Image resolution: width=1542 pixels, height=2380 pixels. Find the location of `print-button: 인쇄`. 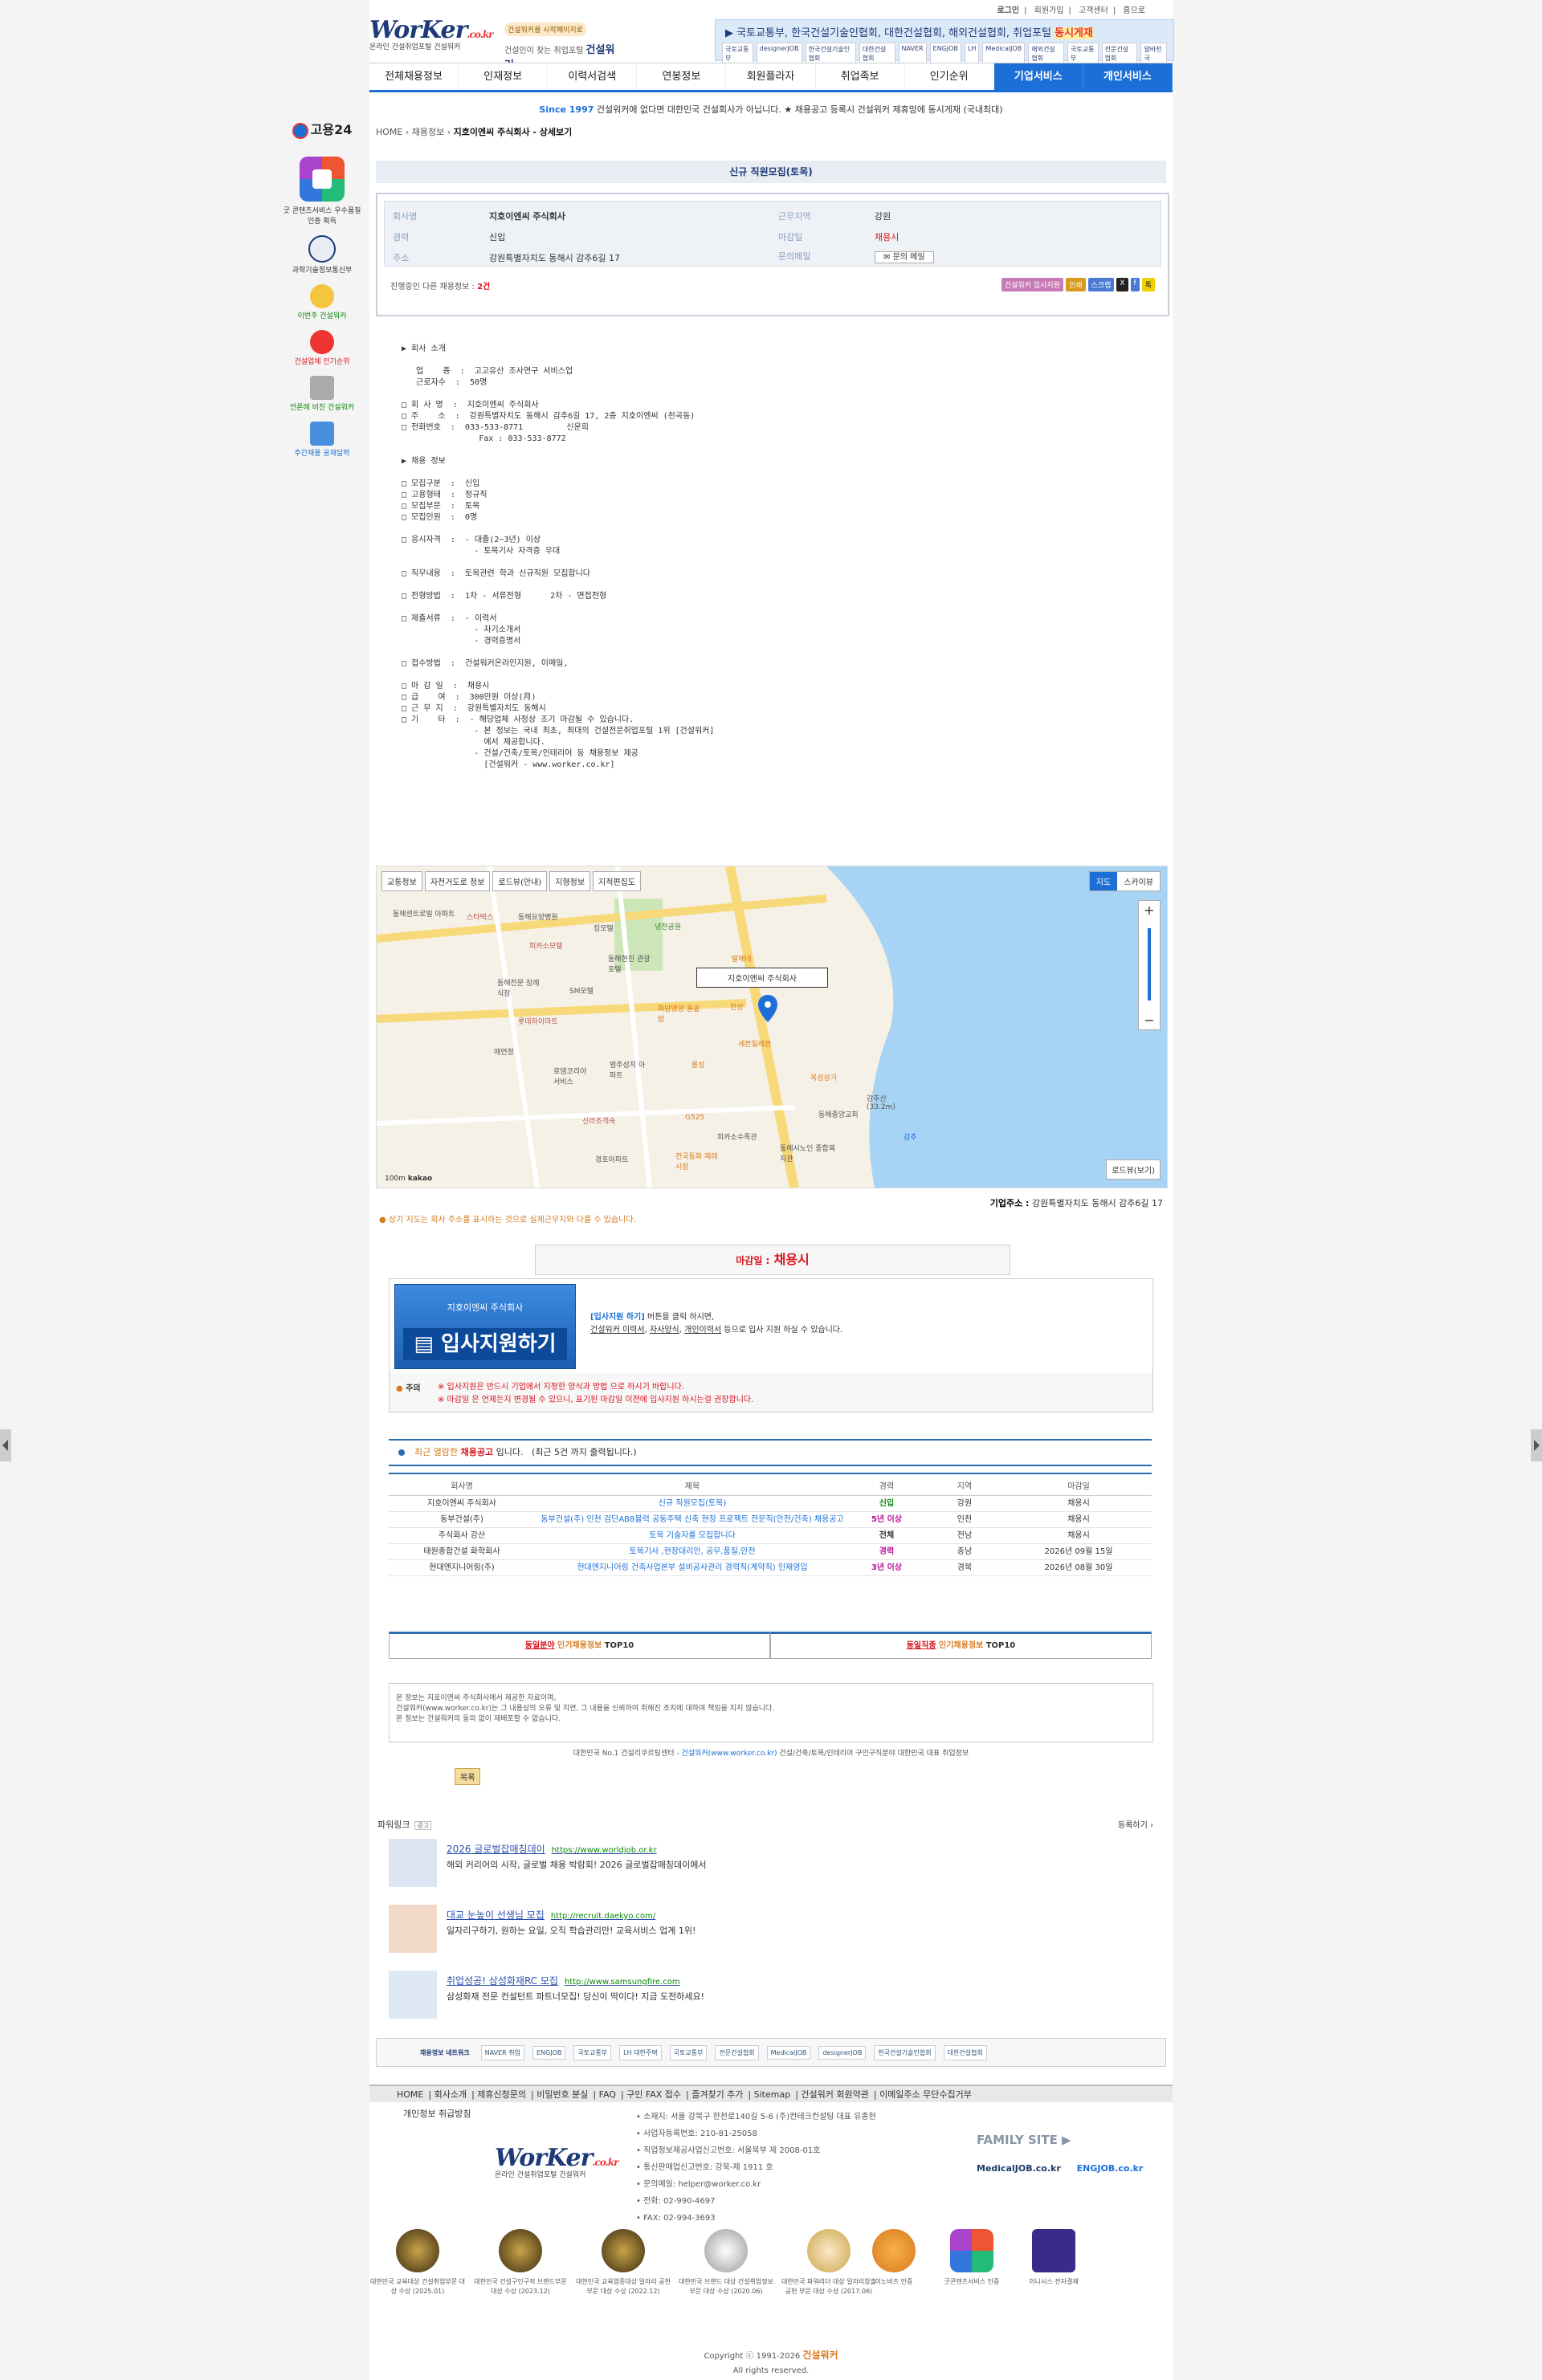

print-button: 인쇄 is located at coordinates (1075, 284).